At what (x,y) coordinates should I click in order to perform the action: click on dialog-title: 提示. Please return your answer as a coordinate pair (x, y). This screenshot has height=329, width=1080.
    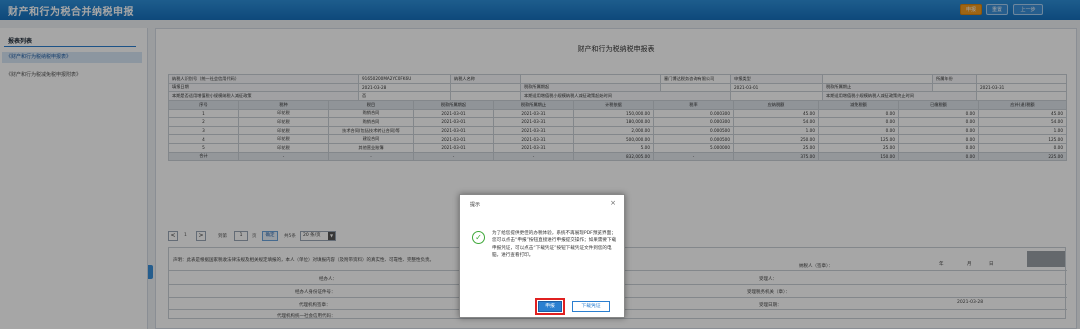
    Looking at the image, I should click on (475, 205).